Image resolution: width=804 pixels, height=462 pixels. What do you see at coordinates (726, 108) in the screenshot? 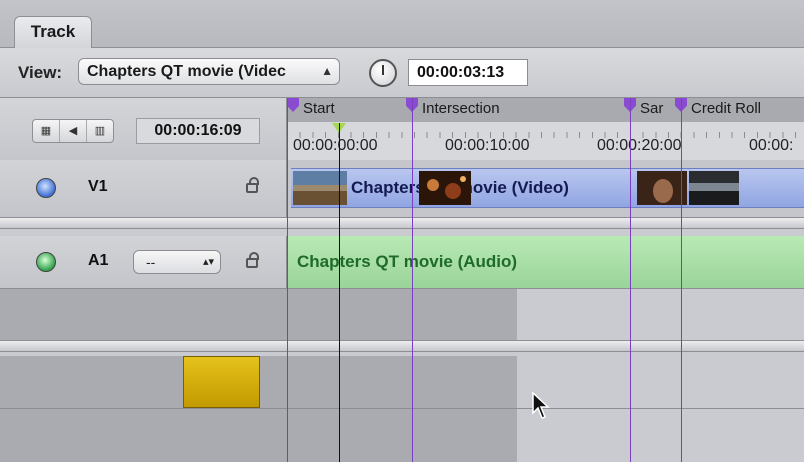
I see `chapter-marker-label: Credit Roll` at bounding box center [726, 108].